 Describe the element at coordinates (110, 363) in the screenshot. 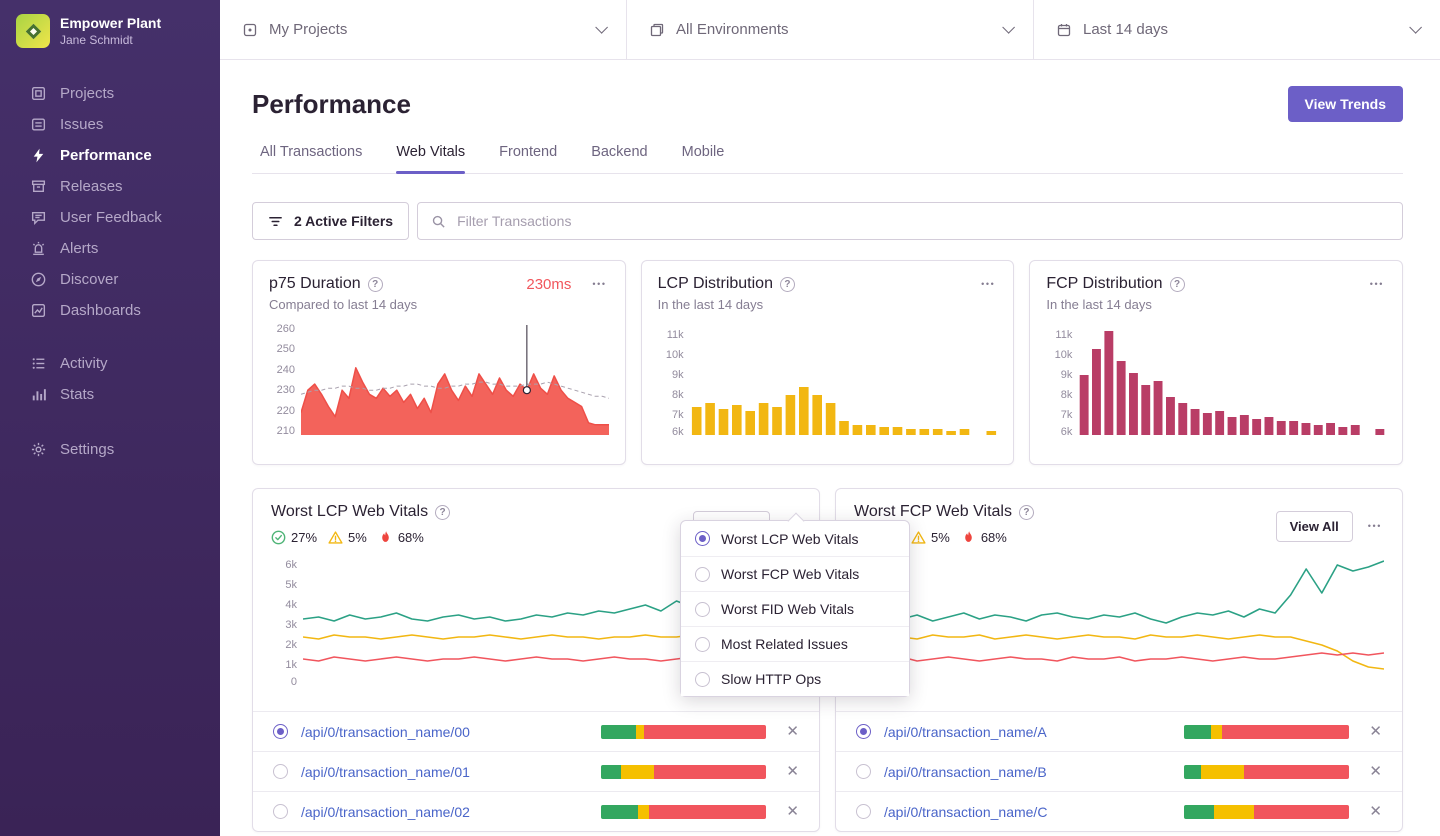

I see `sidebar-item-activity: Activity` at that location.